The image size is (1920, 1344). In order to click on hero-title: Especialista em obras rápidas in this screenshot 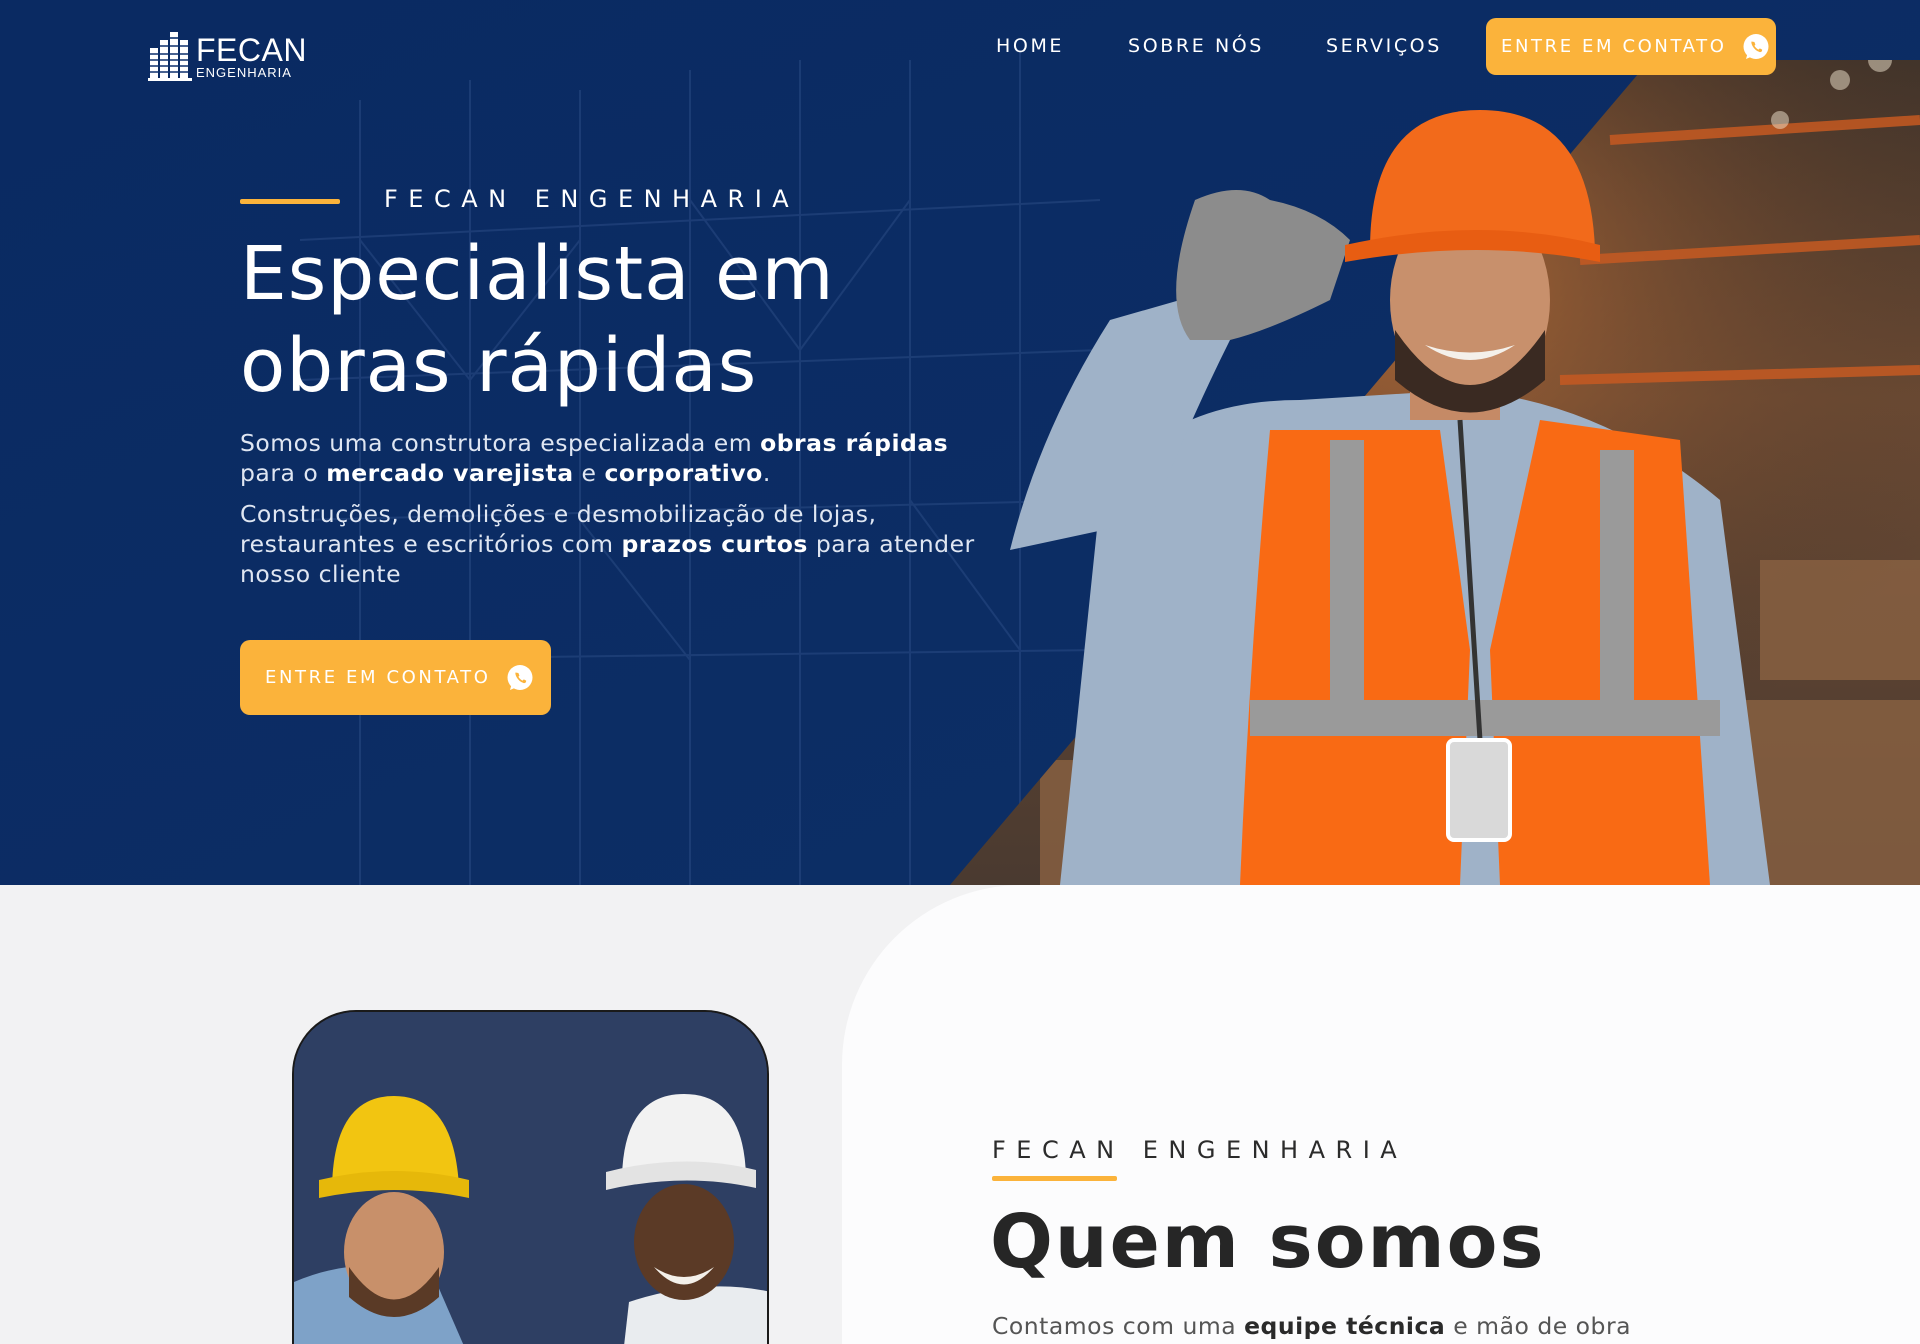, I will do `click(600, 320)`.